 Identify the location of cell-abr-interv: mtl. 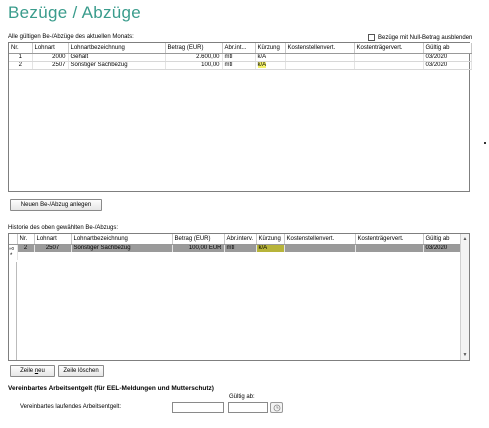
(240, 248).